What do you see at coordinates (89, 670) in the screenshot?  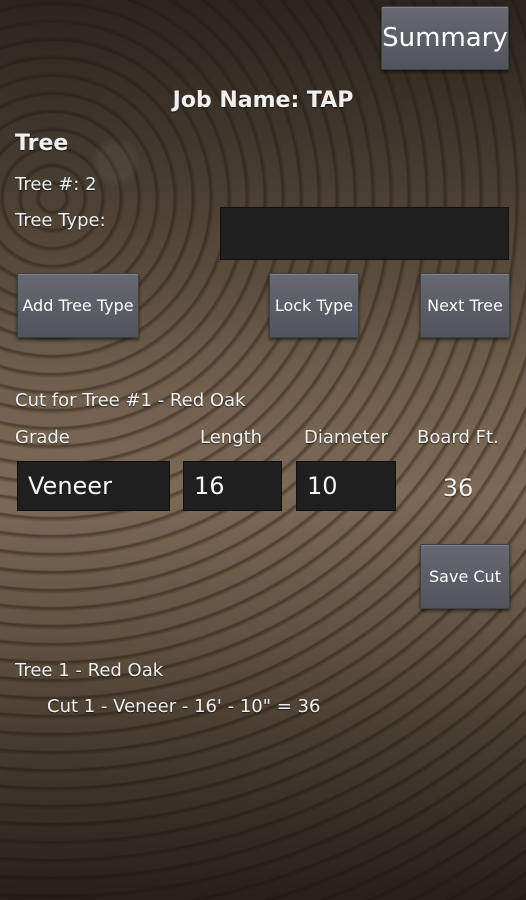 I see `log-tree-item: Tree 1 - Red Oak` at bounding box center [89, 670].